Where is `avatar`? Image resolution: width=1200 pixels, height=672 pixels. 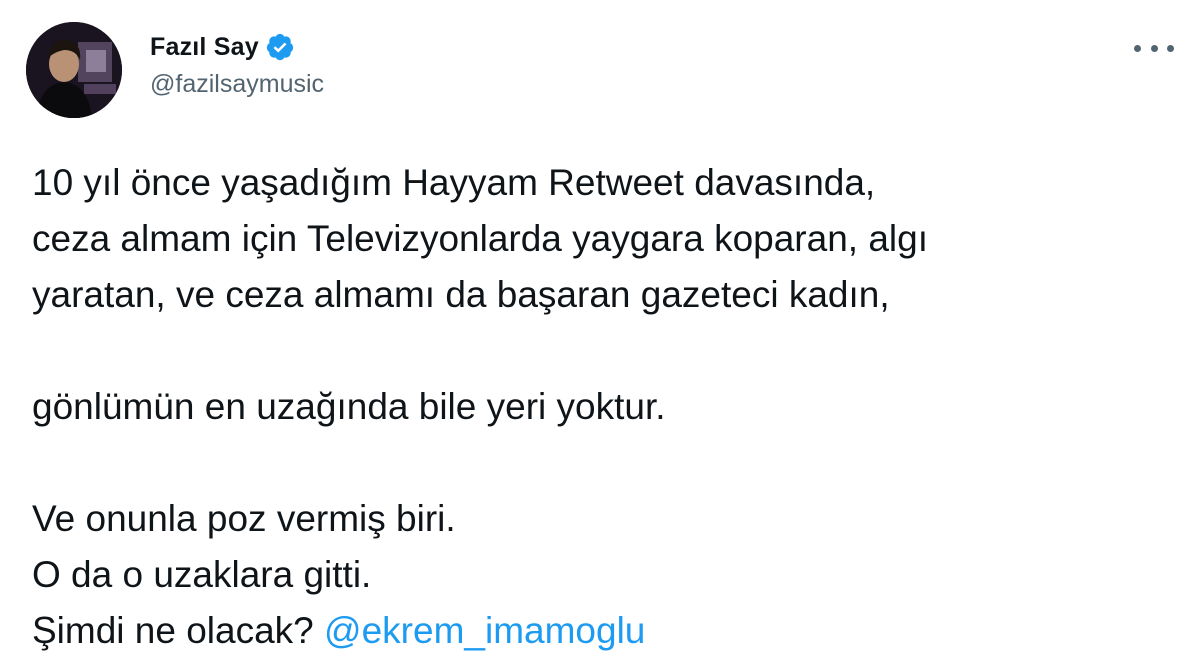 avatar is located at coordinates (74, 70).